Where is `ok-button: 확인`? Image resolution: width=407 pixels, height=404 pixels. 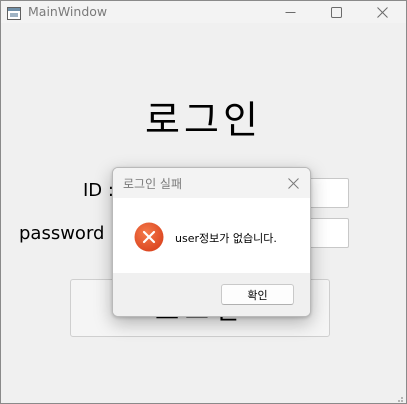
ok-button: 확인 is located at coordinates (257, 294).